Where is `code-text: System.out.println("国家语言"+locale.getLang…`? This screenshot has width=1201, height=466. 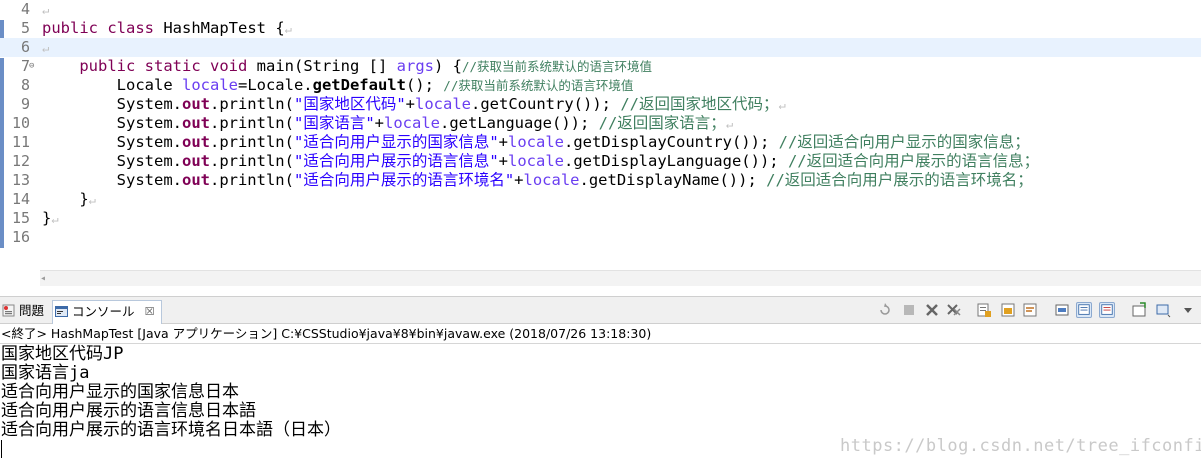 code-text: System.out.println("国家语言"+locale.getLang… is located at coordinates (387, 124).